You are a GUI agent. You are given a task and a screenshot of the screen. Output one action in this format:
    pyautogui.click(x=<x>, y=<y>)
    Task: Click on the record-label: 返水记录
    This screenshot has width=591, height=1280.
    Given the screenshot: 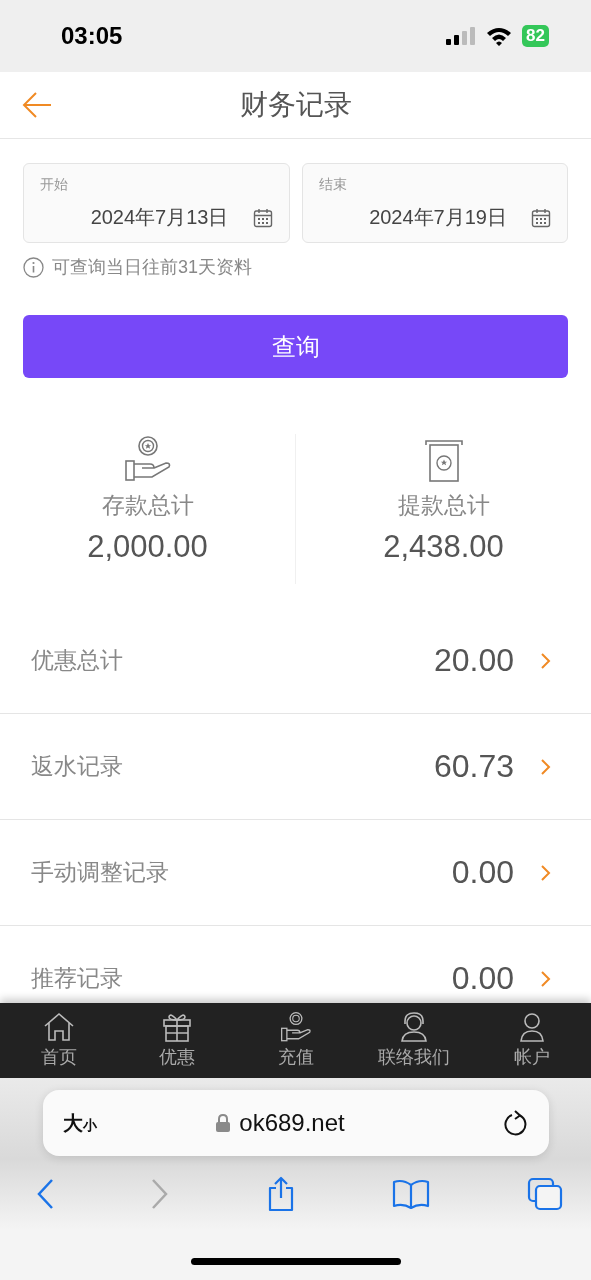 What is the action you would take?
    pyautogui.click(x=77, y=766)
    